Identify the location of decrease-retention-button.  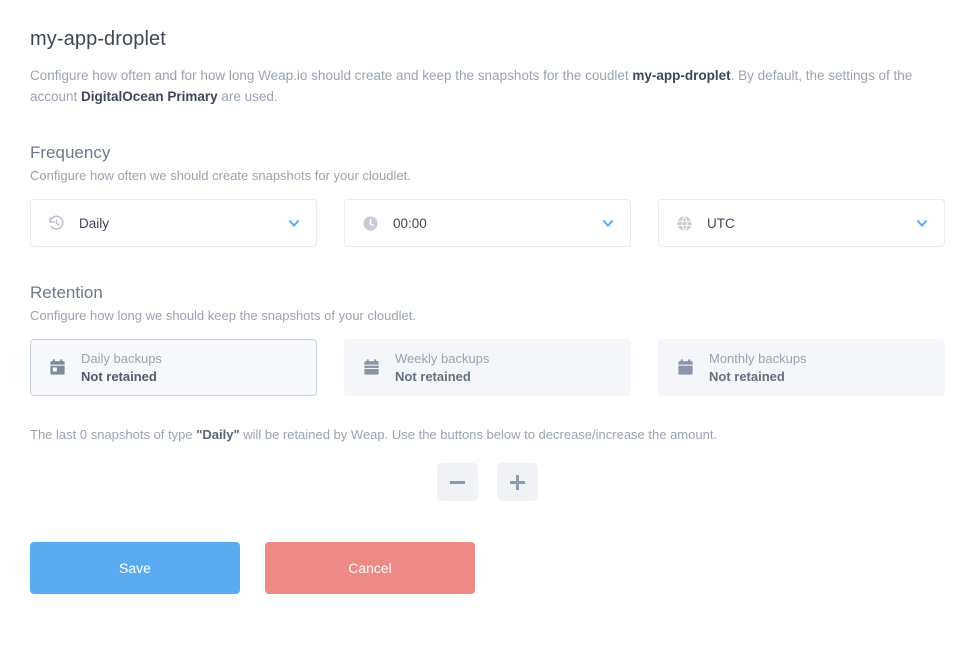
(457, 482).